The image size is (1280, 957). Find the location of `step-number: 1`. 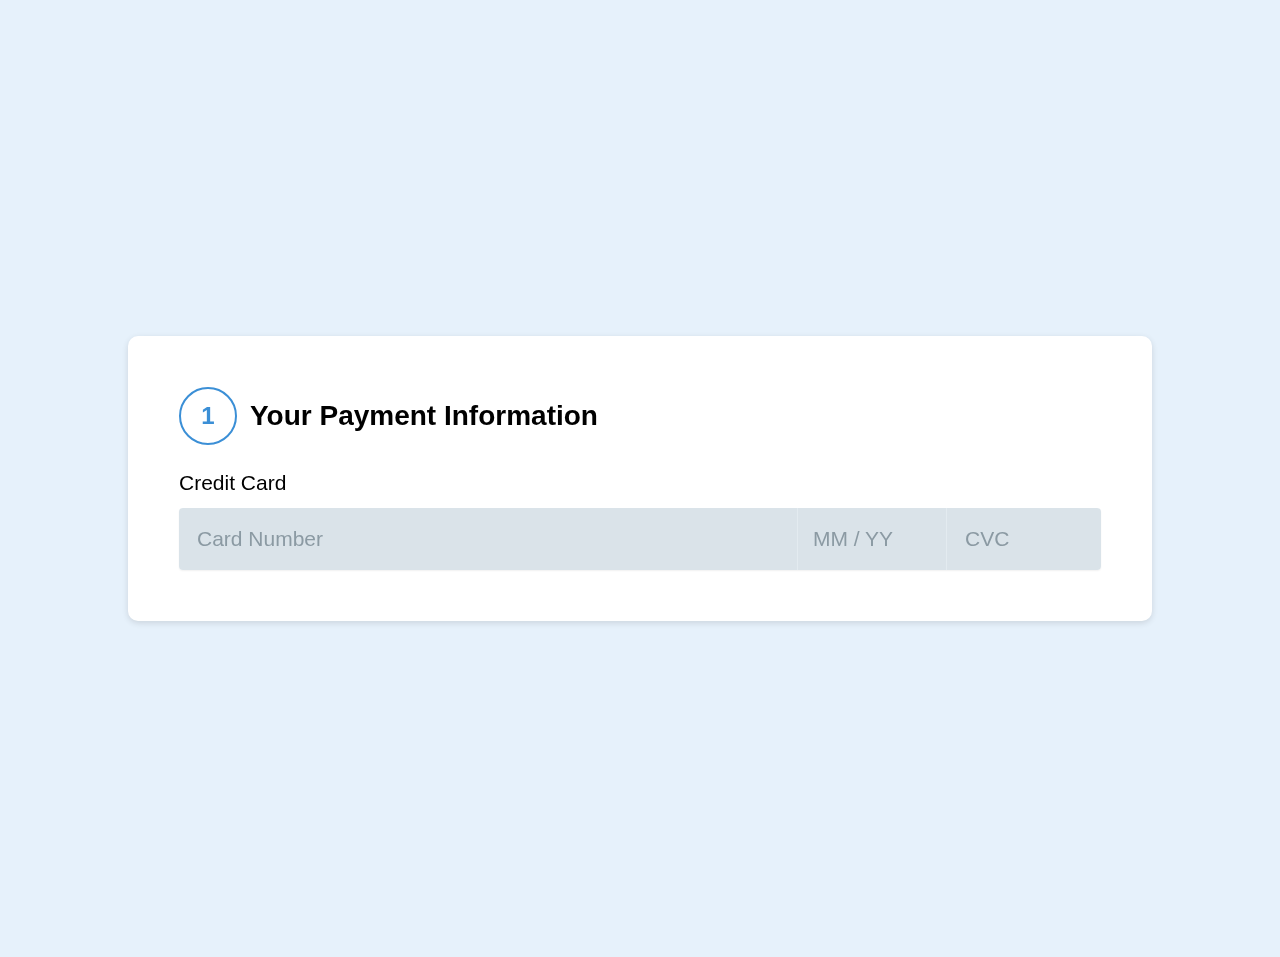

step-number: 1 is located at coordinates (208, 416).